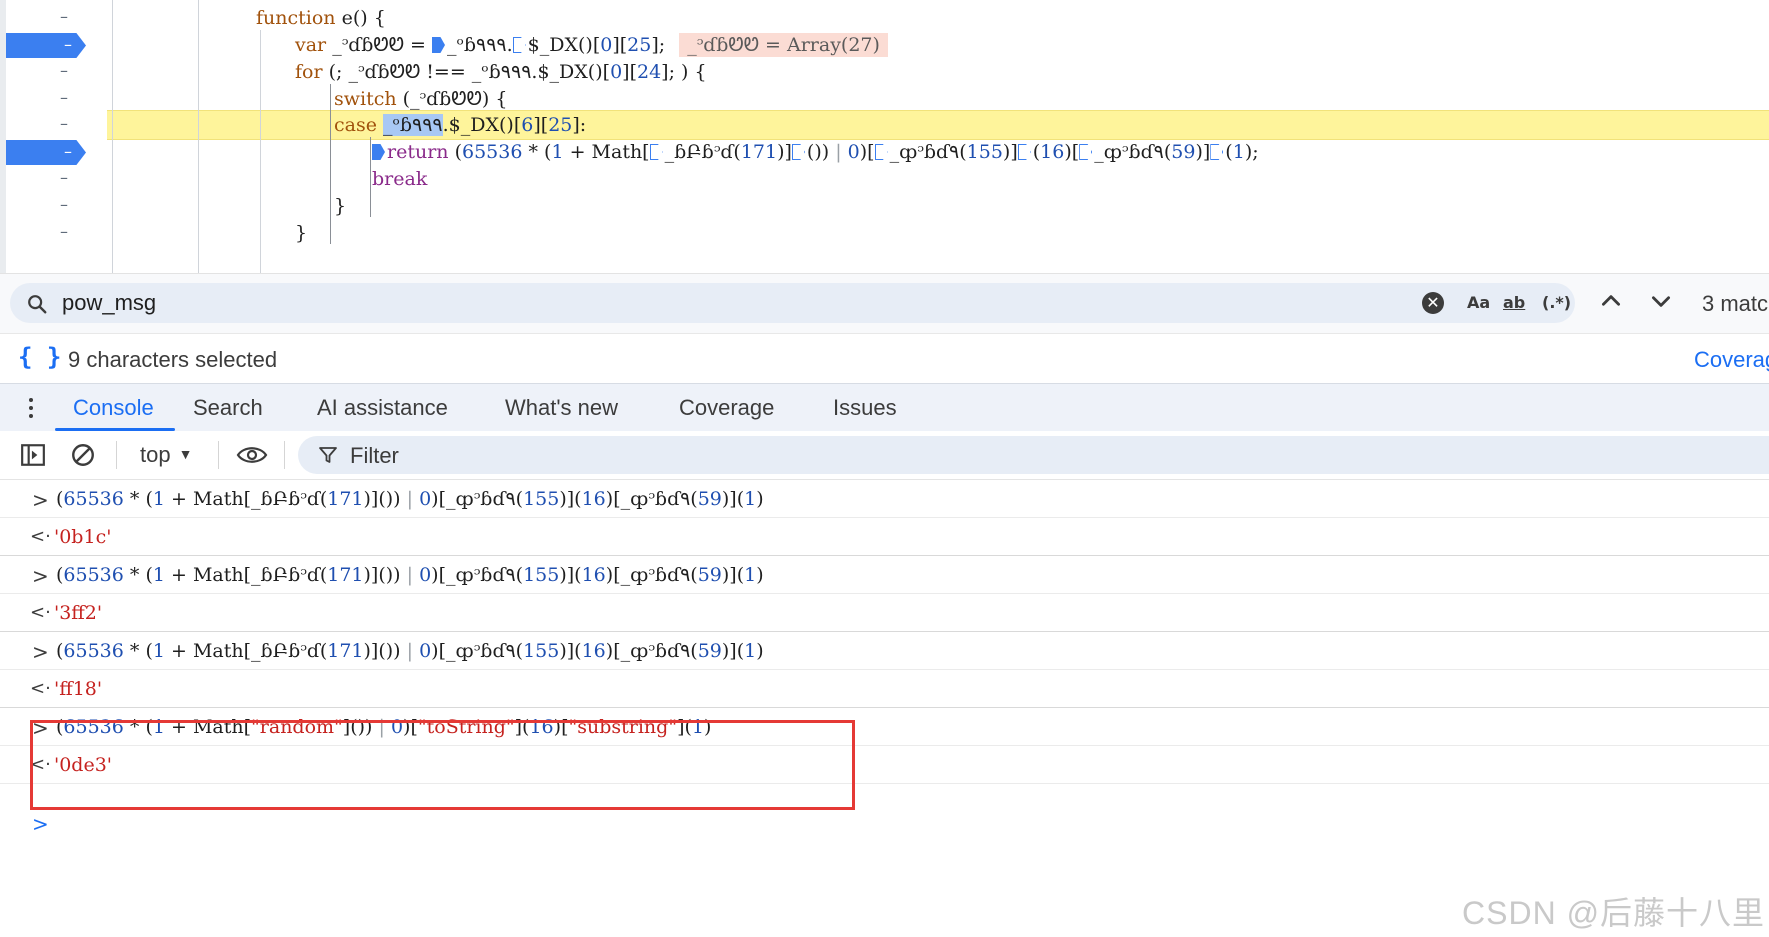  Describe the element at coordinates (155, 454) in the screenshot. I see `context-value: top` at that location.